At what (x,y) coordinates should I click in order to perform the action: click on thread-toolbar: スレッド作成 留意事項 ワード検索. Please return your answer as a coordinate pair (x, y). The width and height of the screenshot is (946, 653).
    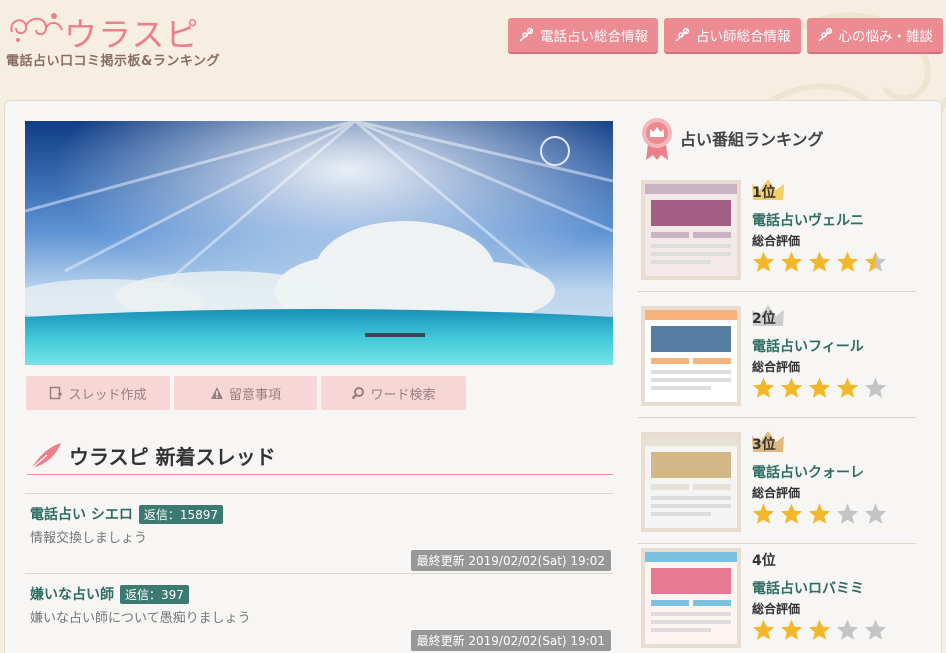
    Looking at the image, I should click on (246, 393).